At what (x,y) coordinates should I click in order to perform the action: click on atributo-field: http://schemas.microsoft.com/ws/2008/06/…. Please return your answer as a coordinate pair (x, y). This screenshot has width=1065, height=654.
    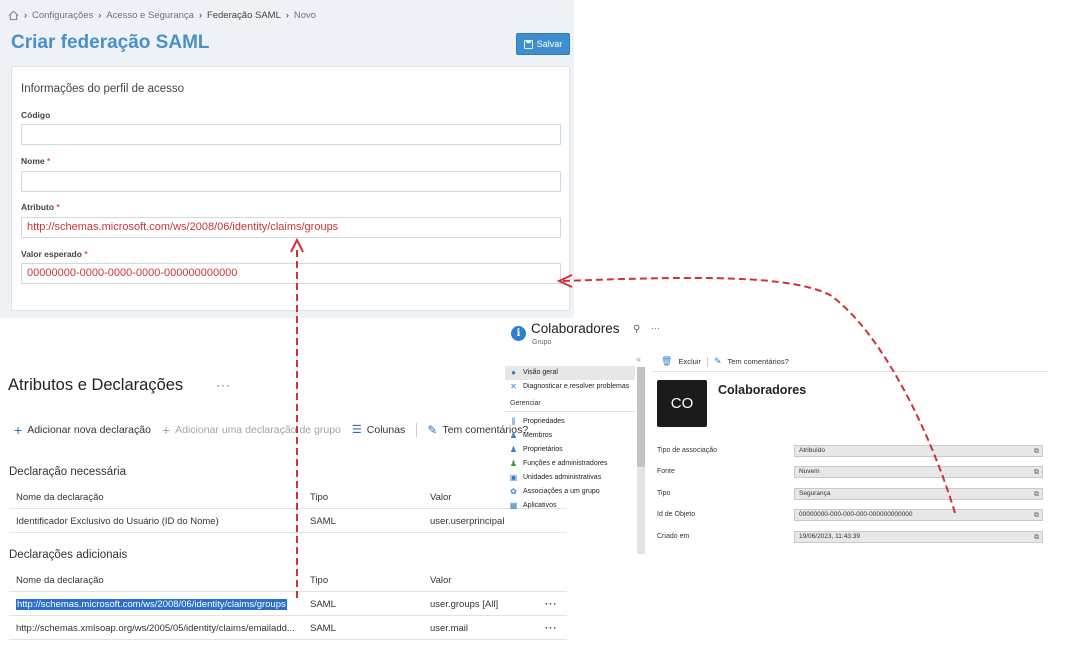
    Looking at the image, I should click on (291, 227).